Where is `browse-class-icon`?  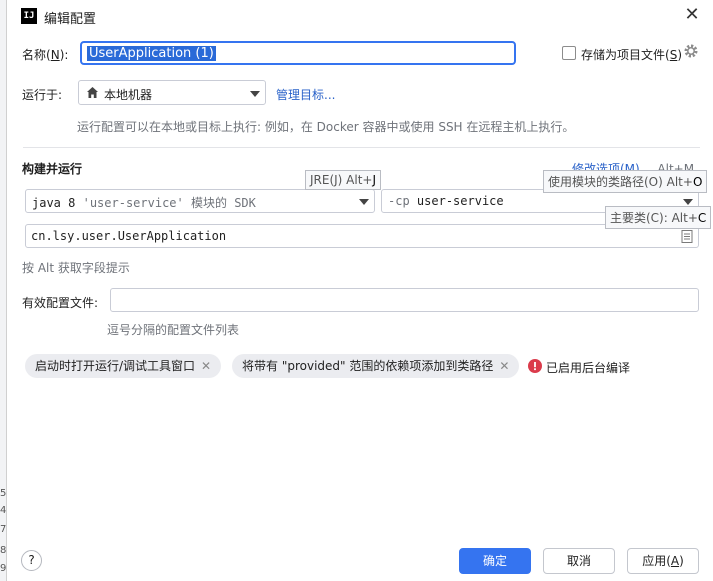 browse-class-icon is located at coordinates (687, 236).